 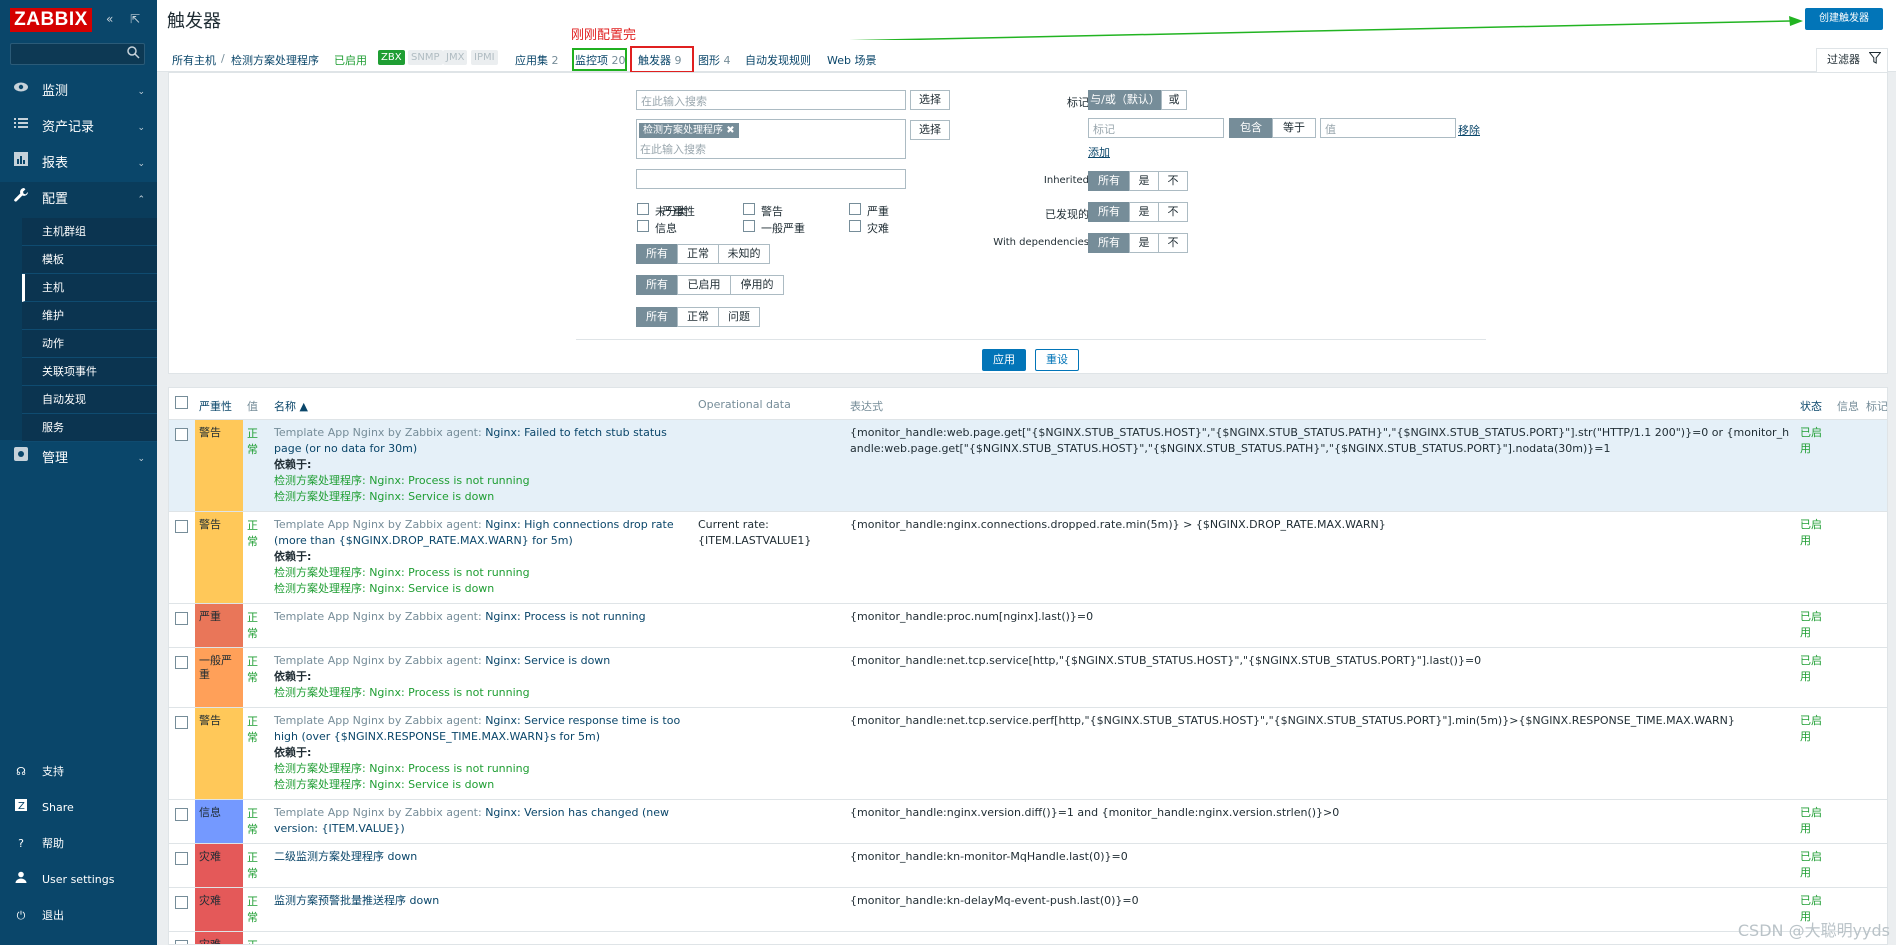 I want to click on submenu-services: 服务, so click(x=89, y=428).